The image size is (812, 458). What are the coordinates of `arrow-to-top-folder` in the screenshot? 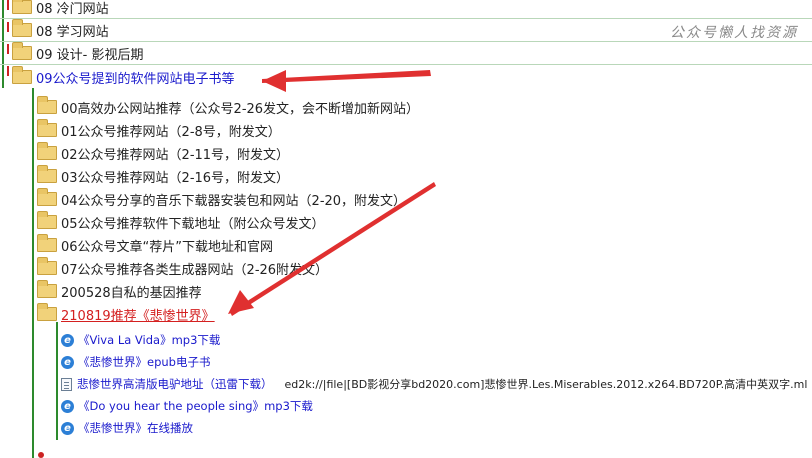 It's located at (346, 81).